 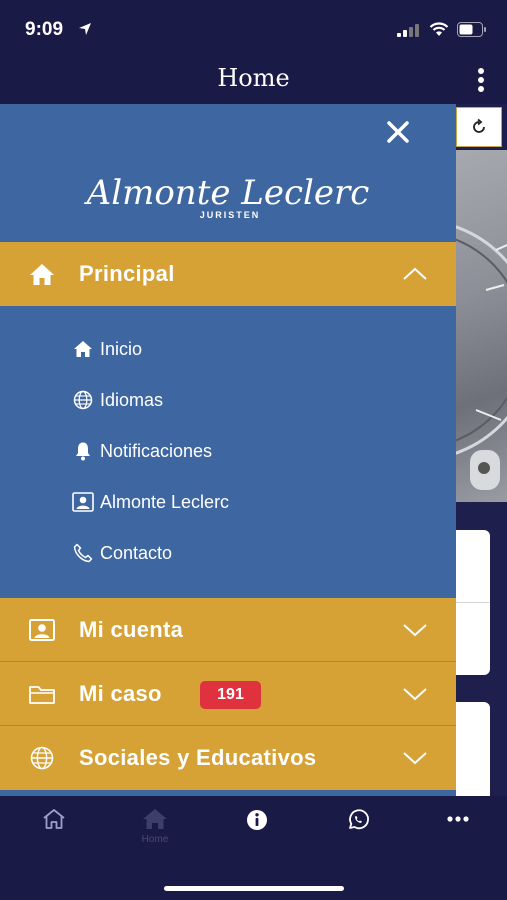 What do you see at coordinates (136, 552) in the screenshot?
I see `menu-item-label: Contacto` at bounding box center [136, 552].